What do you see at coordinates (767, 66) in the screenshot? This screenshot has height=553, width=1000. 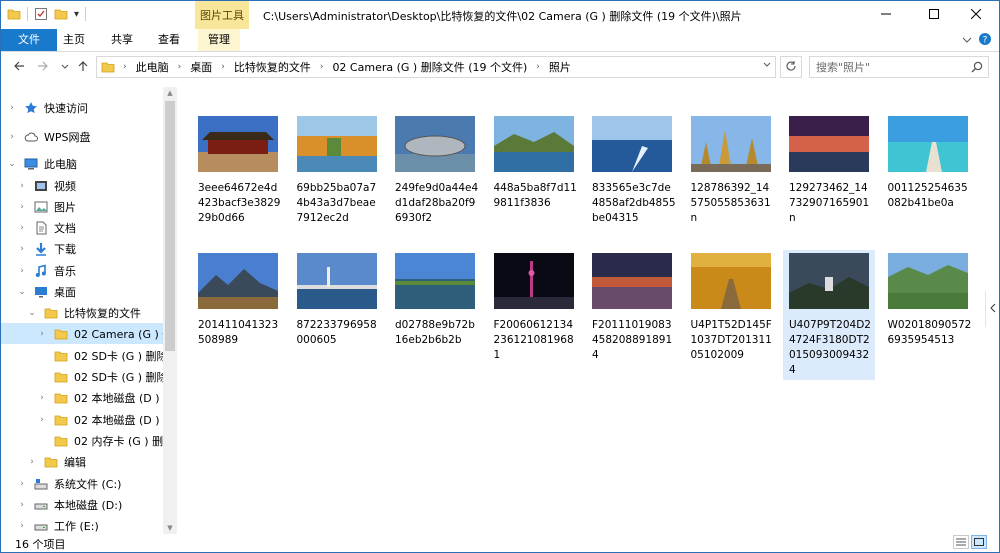 I see `address-dropdown-button` at bounding box center [767, 66].